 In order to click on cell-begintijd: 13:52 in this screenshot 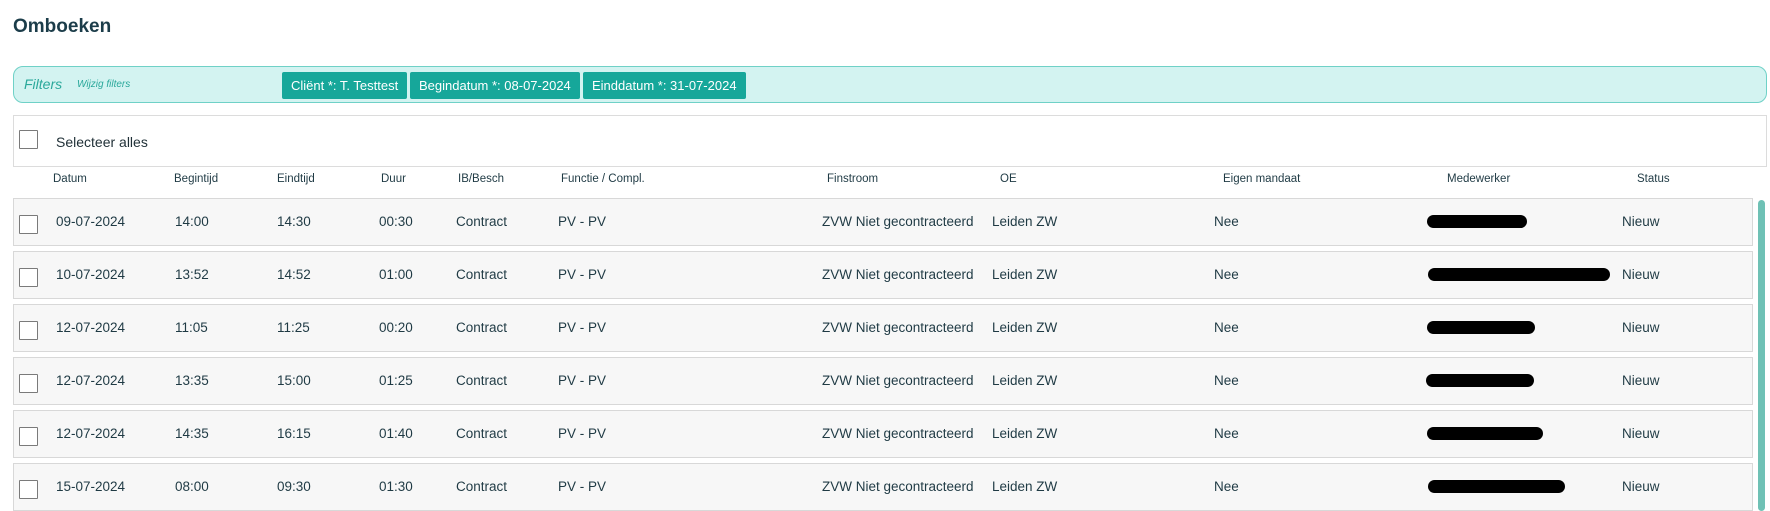, I will do `click(192, 274)`.